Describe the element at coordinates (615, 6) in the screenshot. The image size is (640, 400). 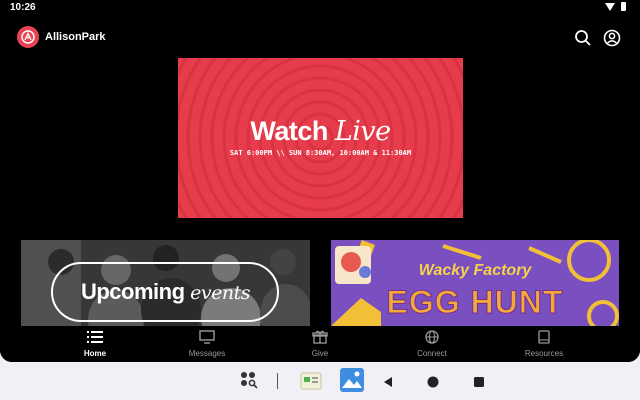
I see `status-icons` at that location.